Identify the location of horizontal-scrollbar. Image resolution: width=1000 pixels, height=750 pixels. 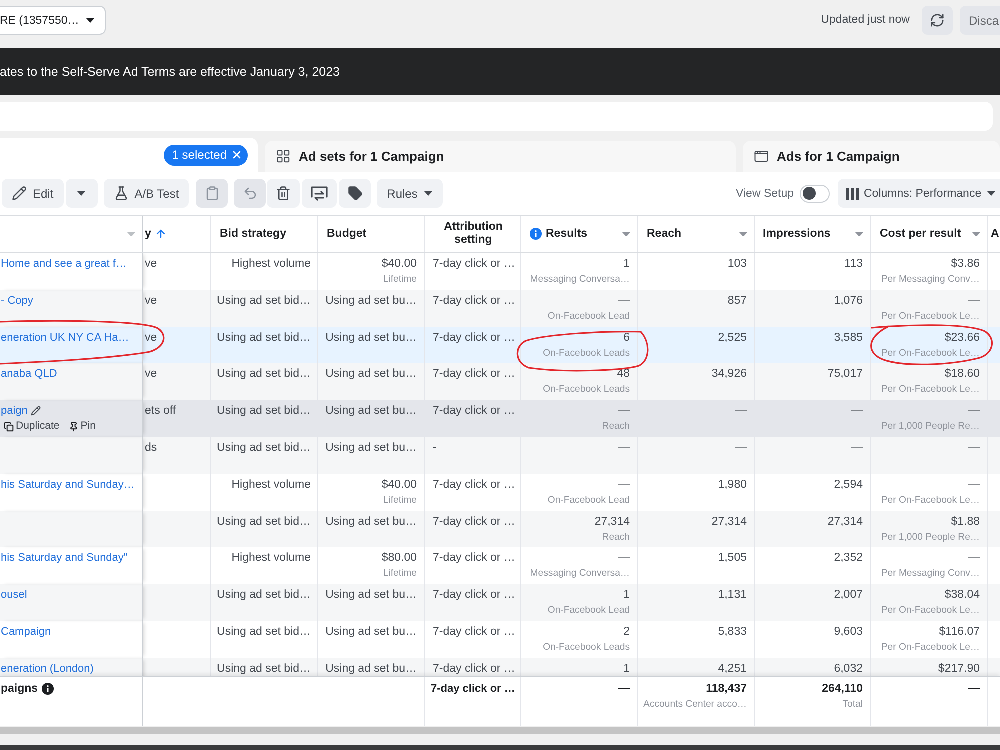
(500, 730).